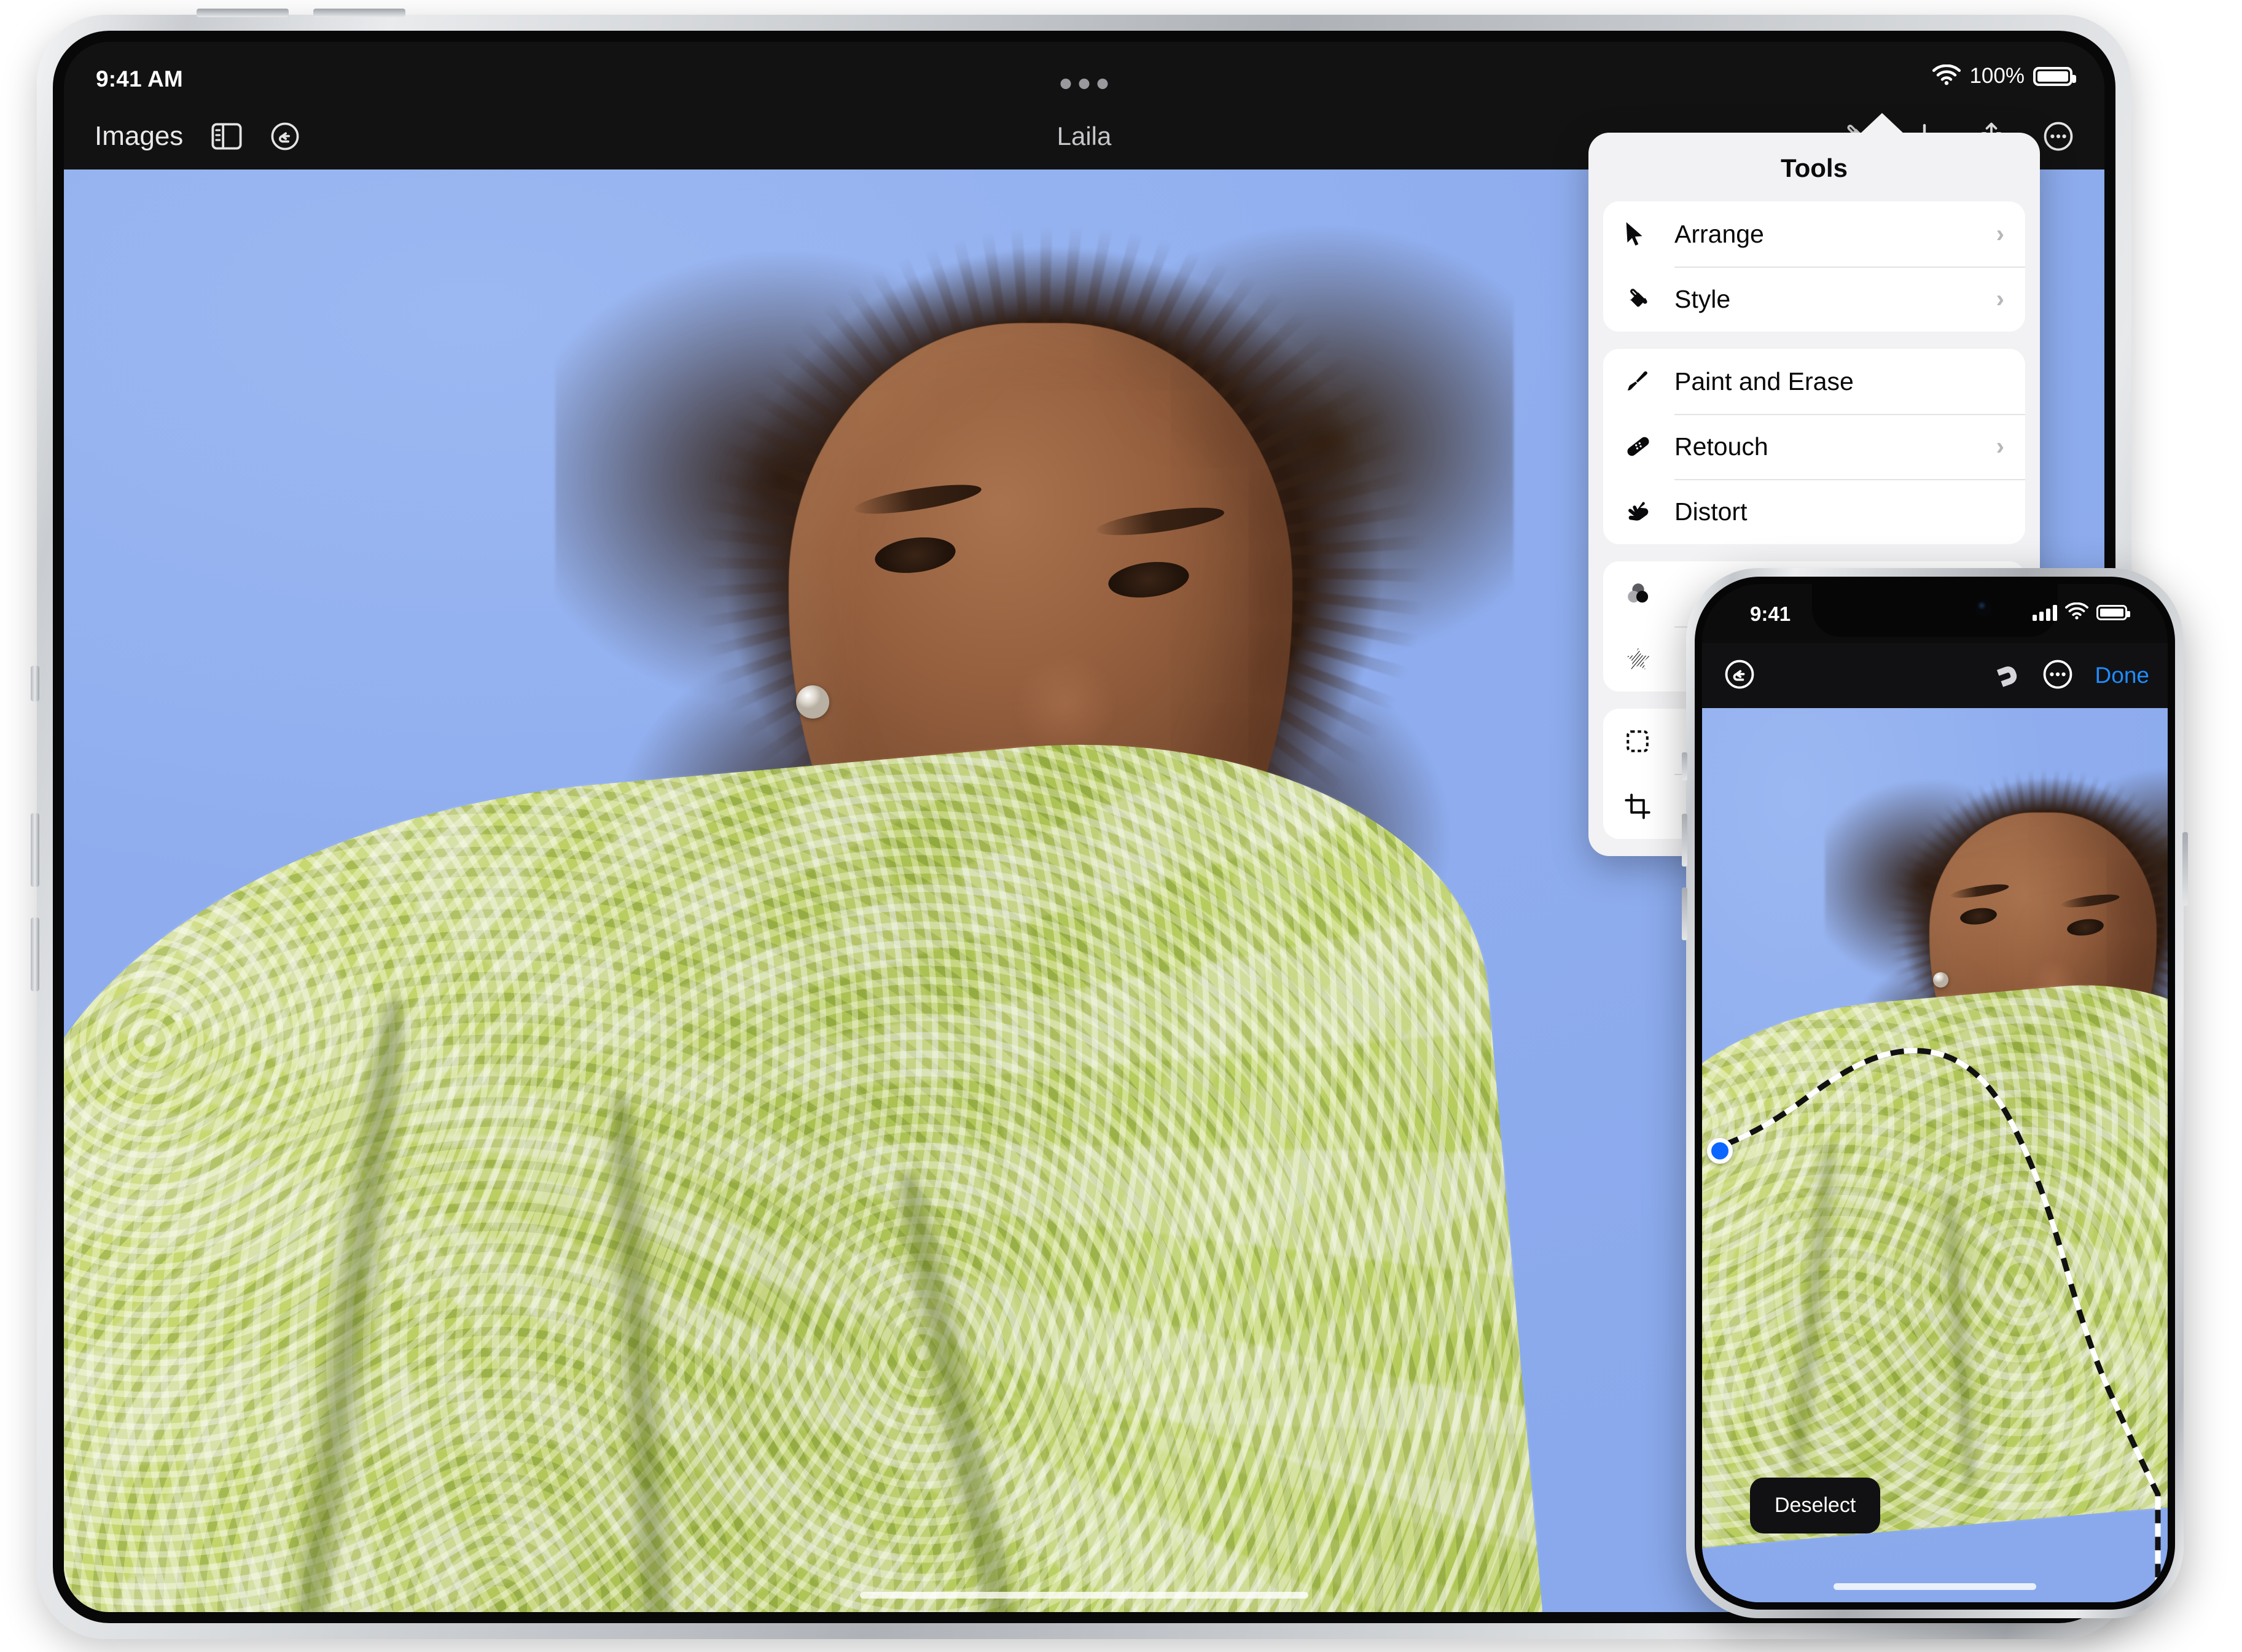 The image size is (2242, 1652). What do you see at coordinates (359, 13) in the screenshot?
I see `ipad-volume-down-button` at bounding box center [359, 13].